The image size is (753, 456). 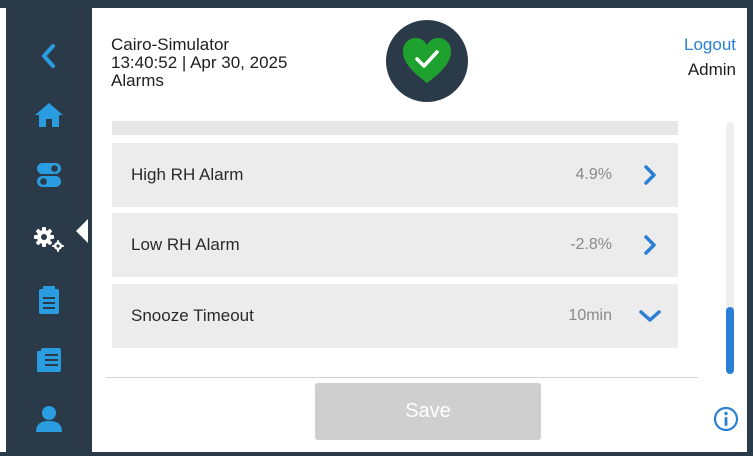 I want to click on clipboard-icon, so click(x=49, y=300).